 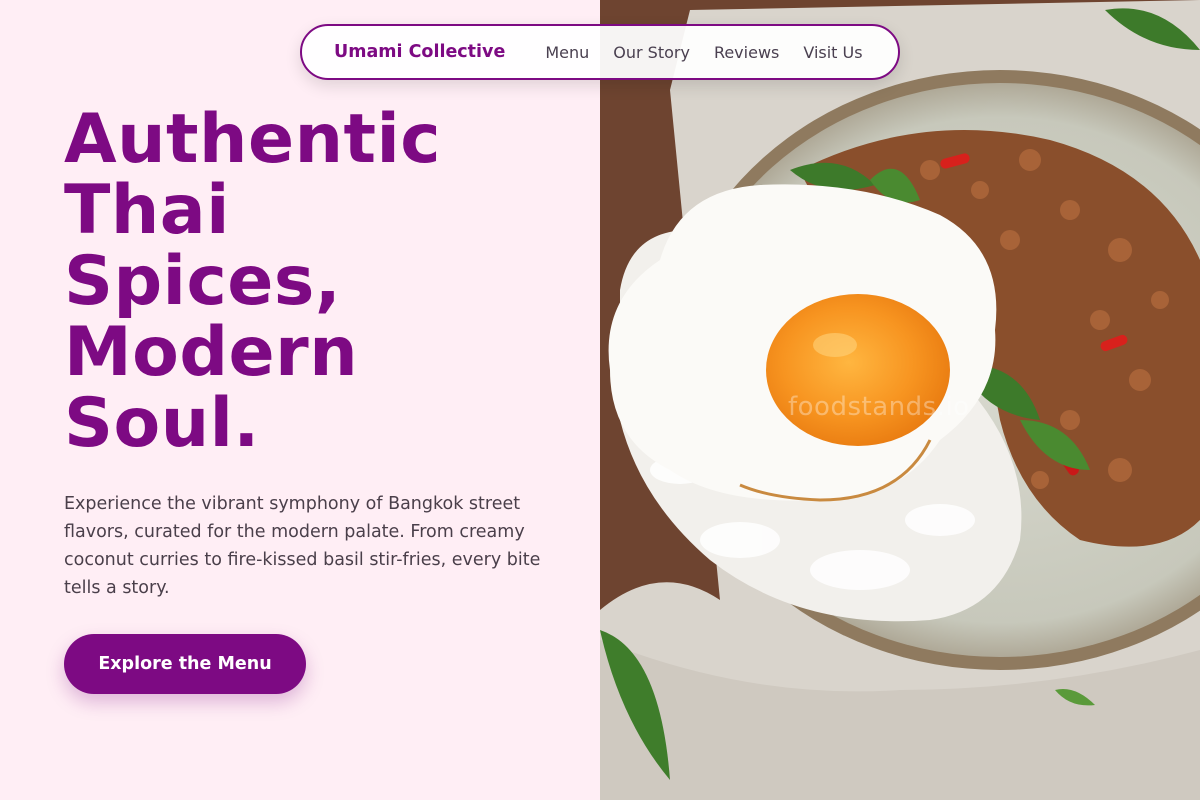 I want to click on nav-link-visit-us: Visit Us, so click(x=832, y=52).